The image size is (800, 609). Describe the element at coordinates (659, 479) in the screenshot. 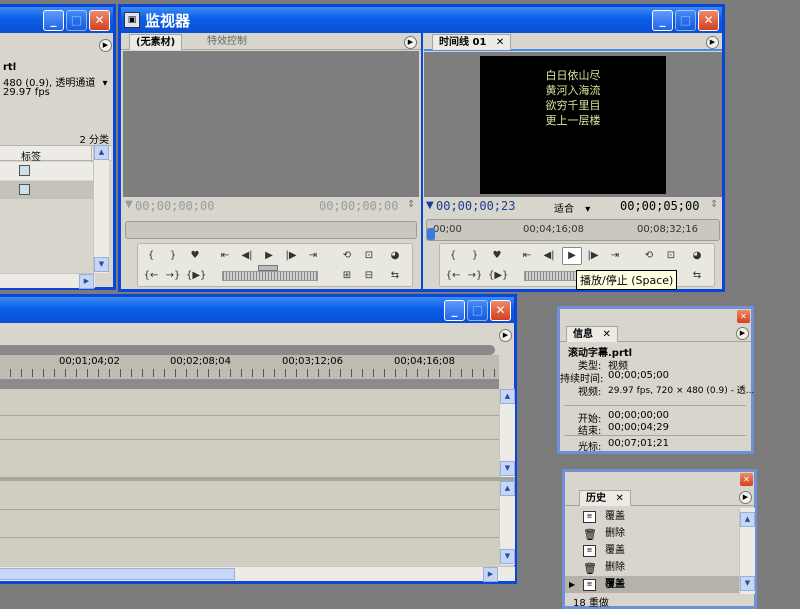

I see `history-titlebar: ✕` at that location.